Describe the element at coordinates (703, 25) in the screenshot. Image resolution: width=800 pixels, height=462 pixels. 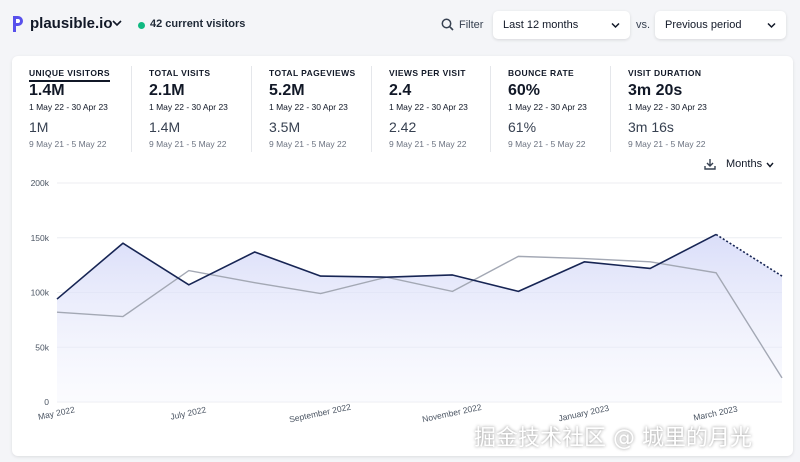
I see `compare-select-value: Previous period` at that location.